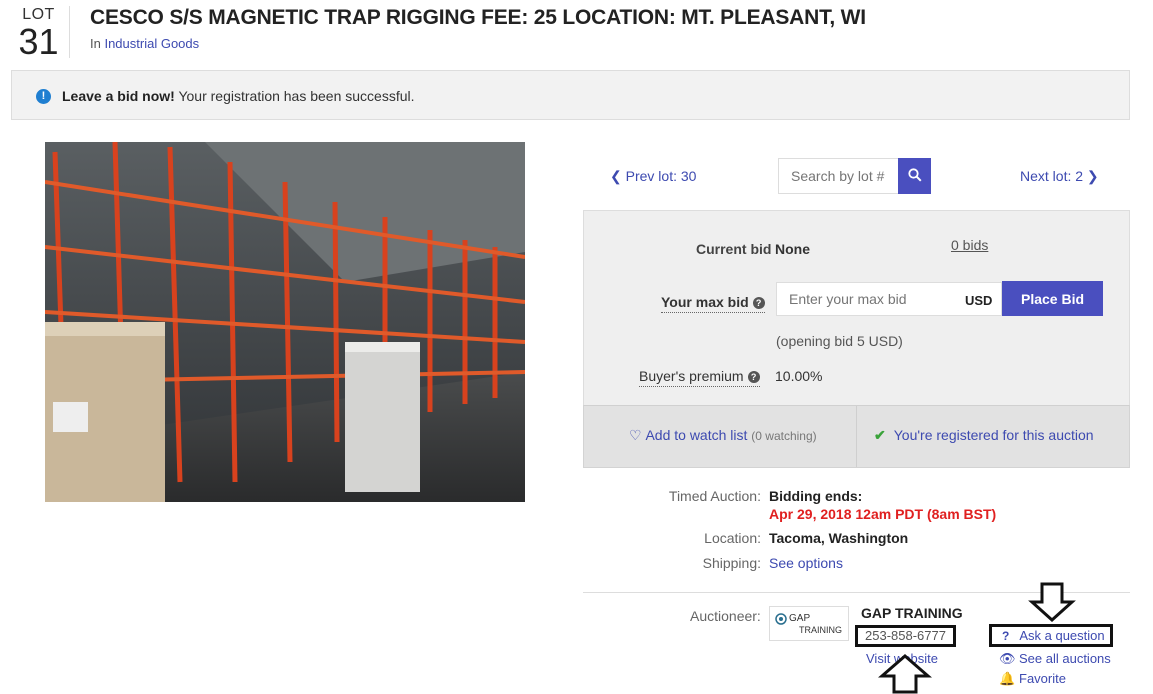  I want to click on search-button, so click(914, 176).